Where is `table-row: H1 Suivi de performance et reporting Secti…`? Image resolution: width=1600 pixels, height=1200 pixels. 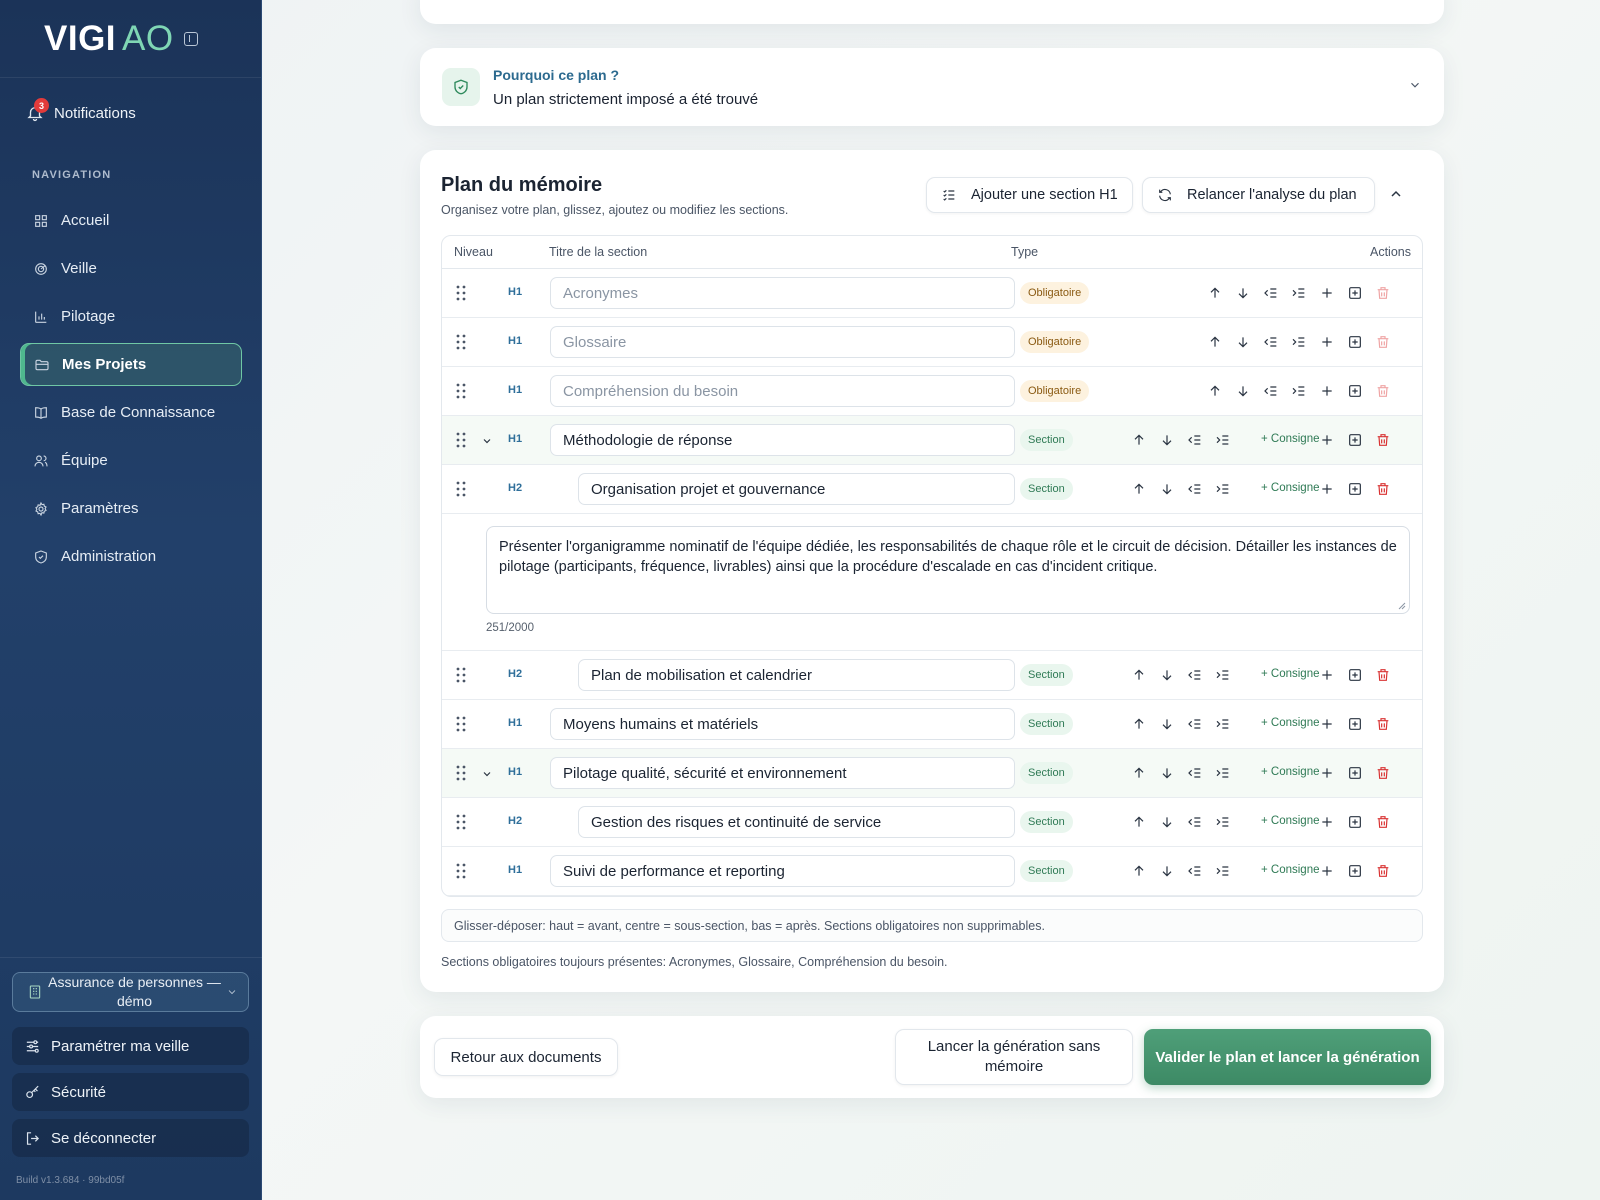 table-row: H1 Suivi de performance et reporting Secti… is located at coordinates (932, 871).